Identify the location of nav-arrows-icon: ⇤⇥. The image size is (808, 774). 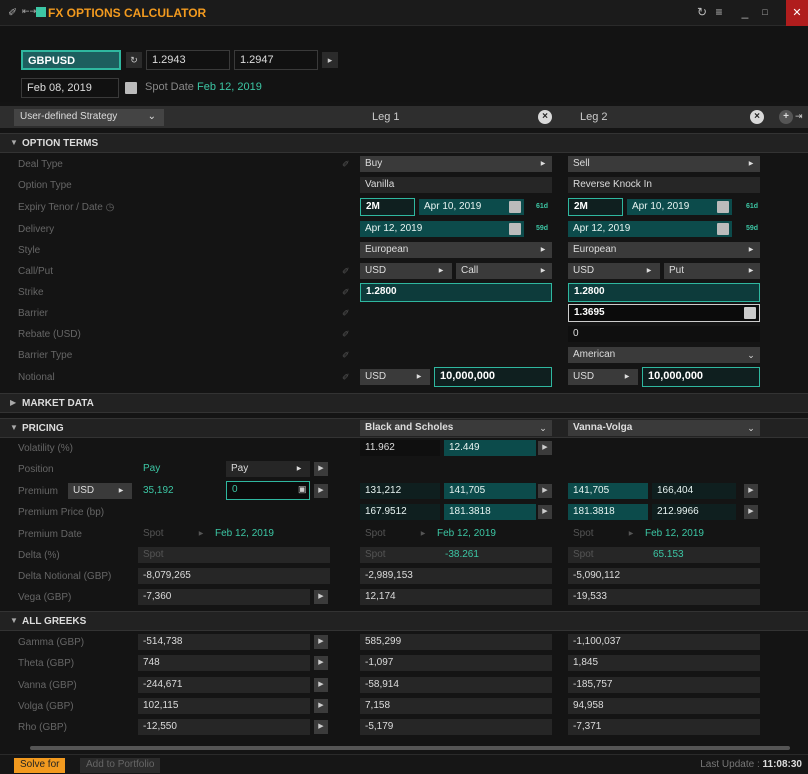
(29, 11).